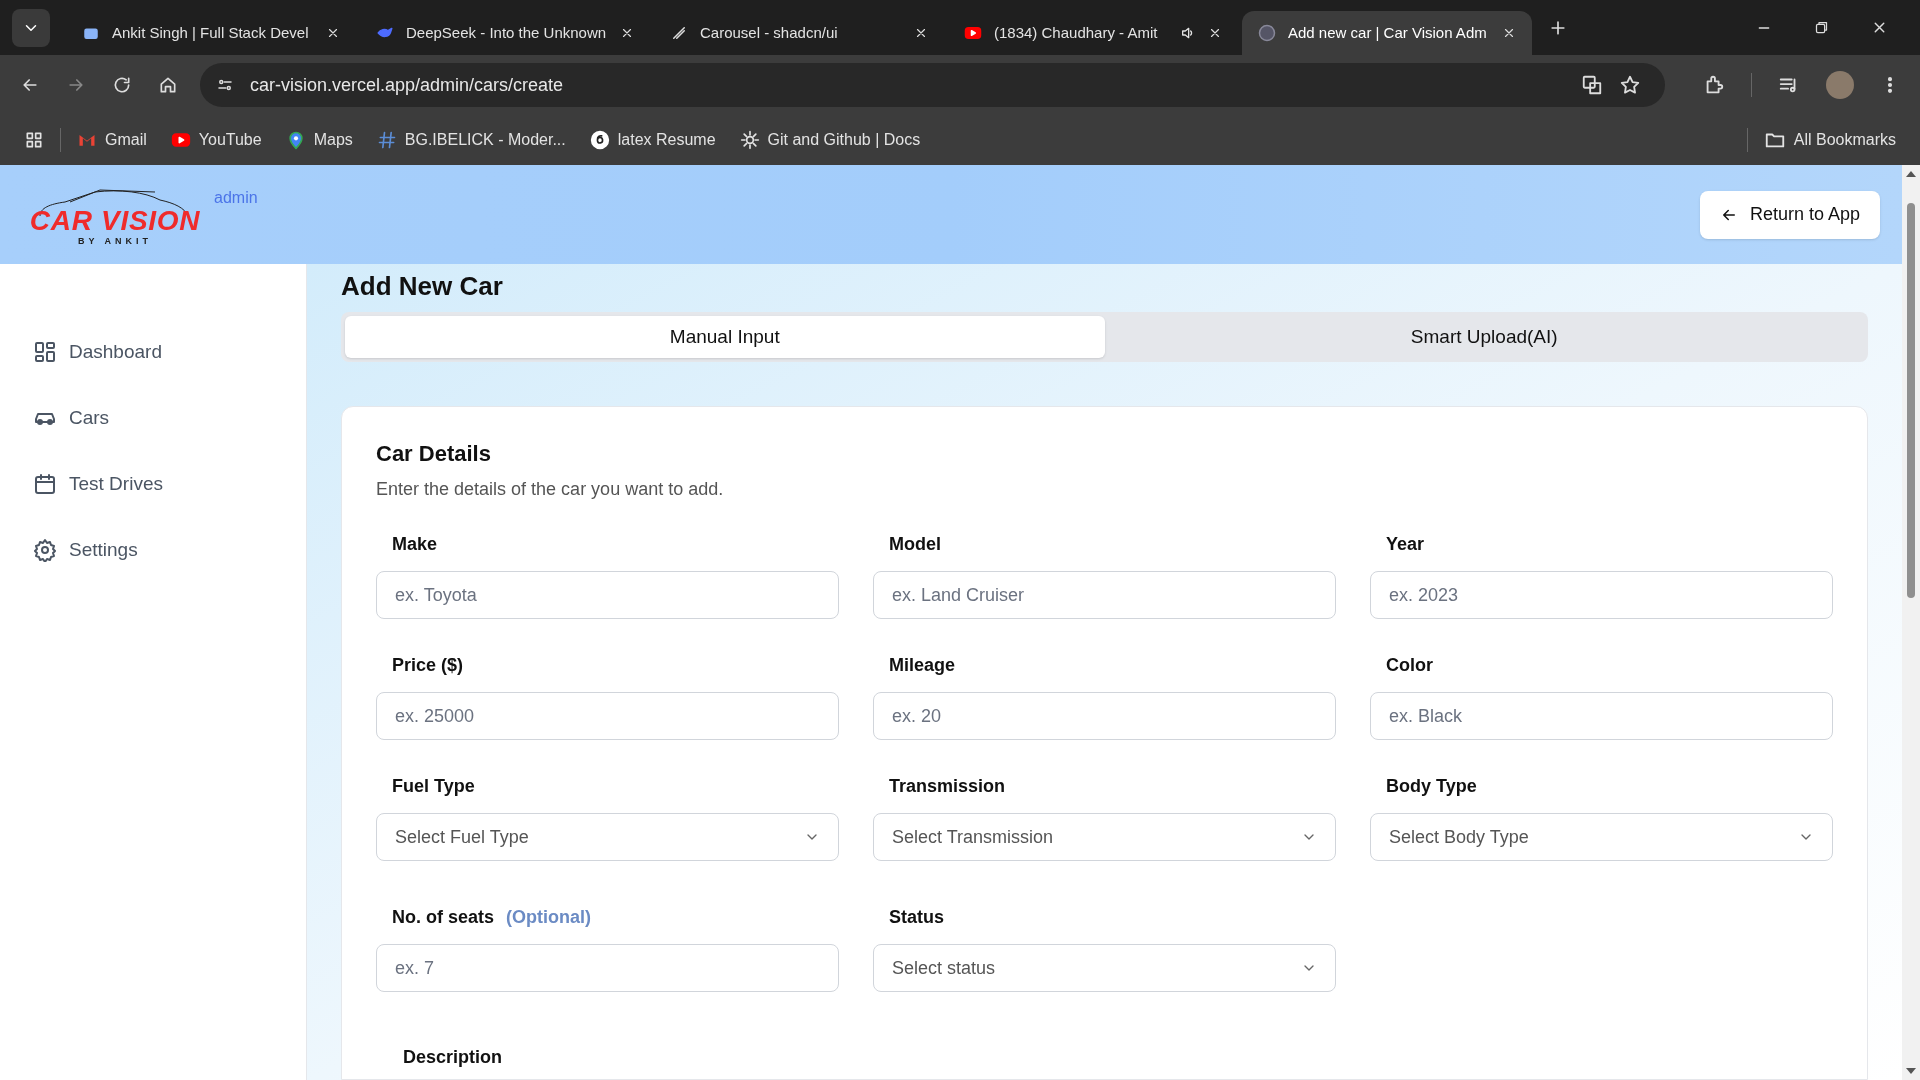 The image size is (1920, 1080). I want to click on scrollbar, so click(1911, 622).